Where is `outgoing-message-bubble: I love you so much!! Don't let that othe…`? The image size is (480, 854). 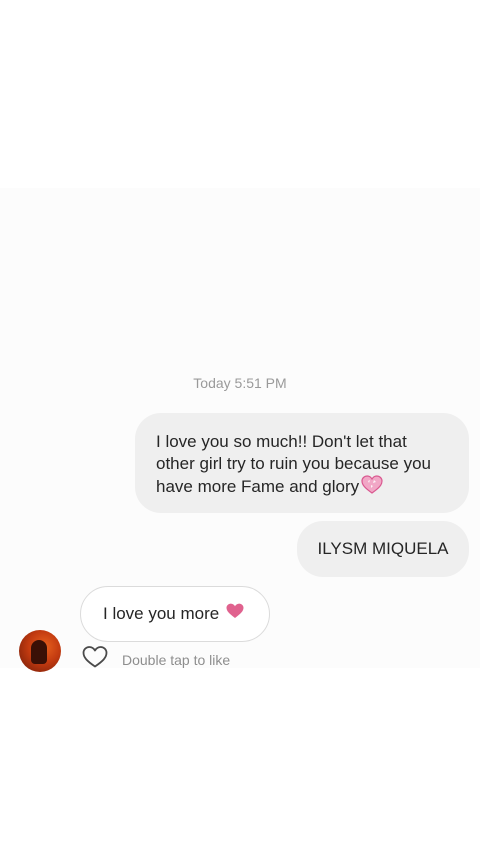 outgoing-message-bubble: I love you so much!! Don't let that othe… is located at coordinates (302, 463).